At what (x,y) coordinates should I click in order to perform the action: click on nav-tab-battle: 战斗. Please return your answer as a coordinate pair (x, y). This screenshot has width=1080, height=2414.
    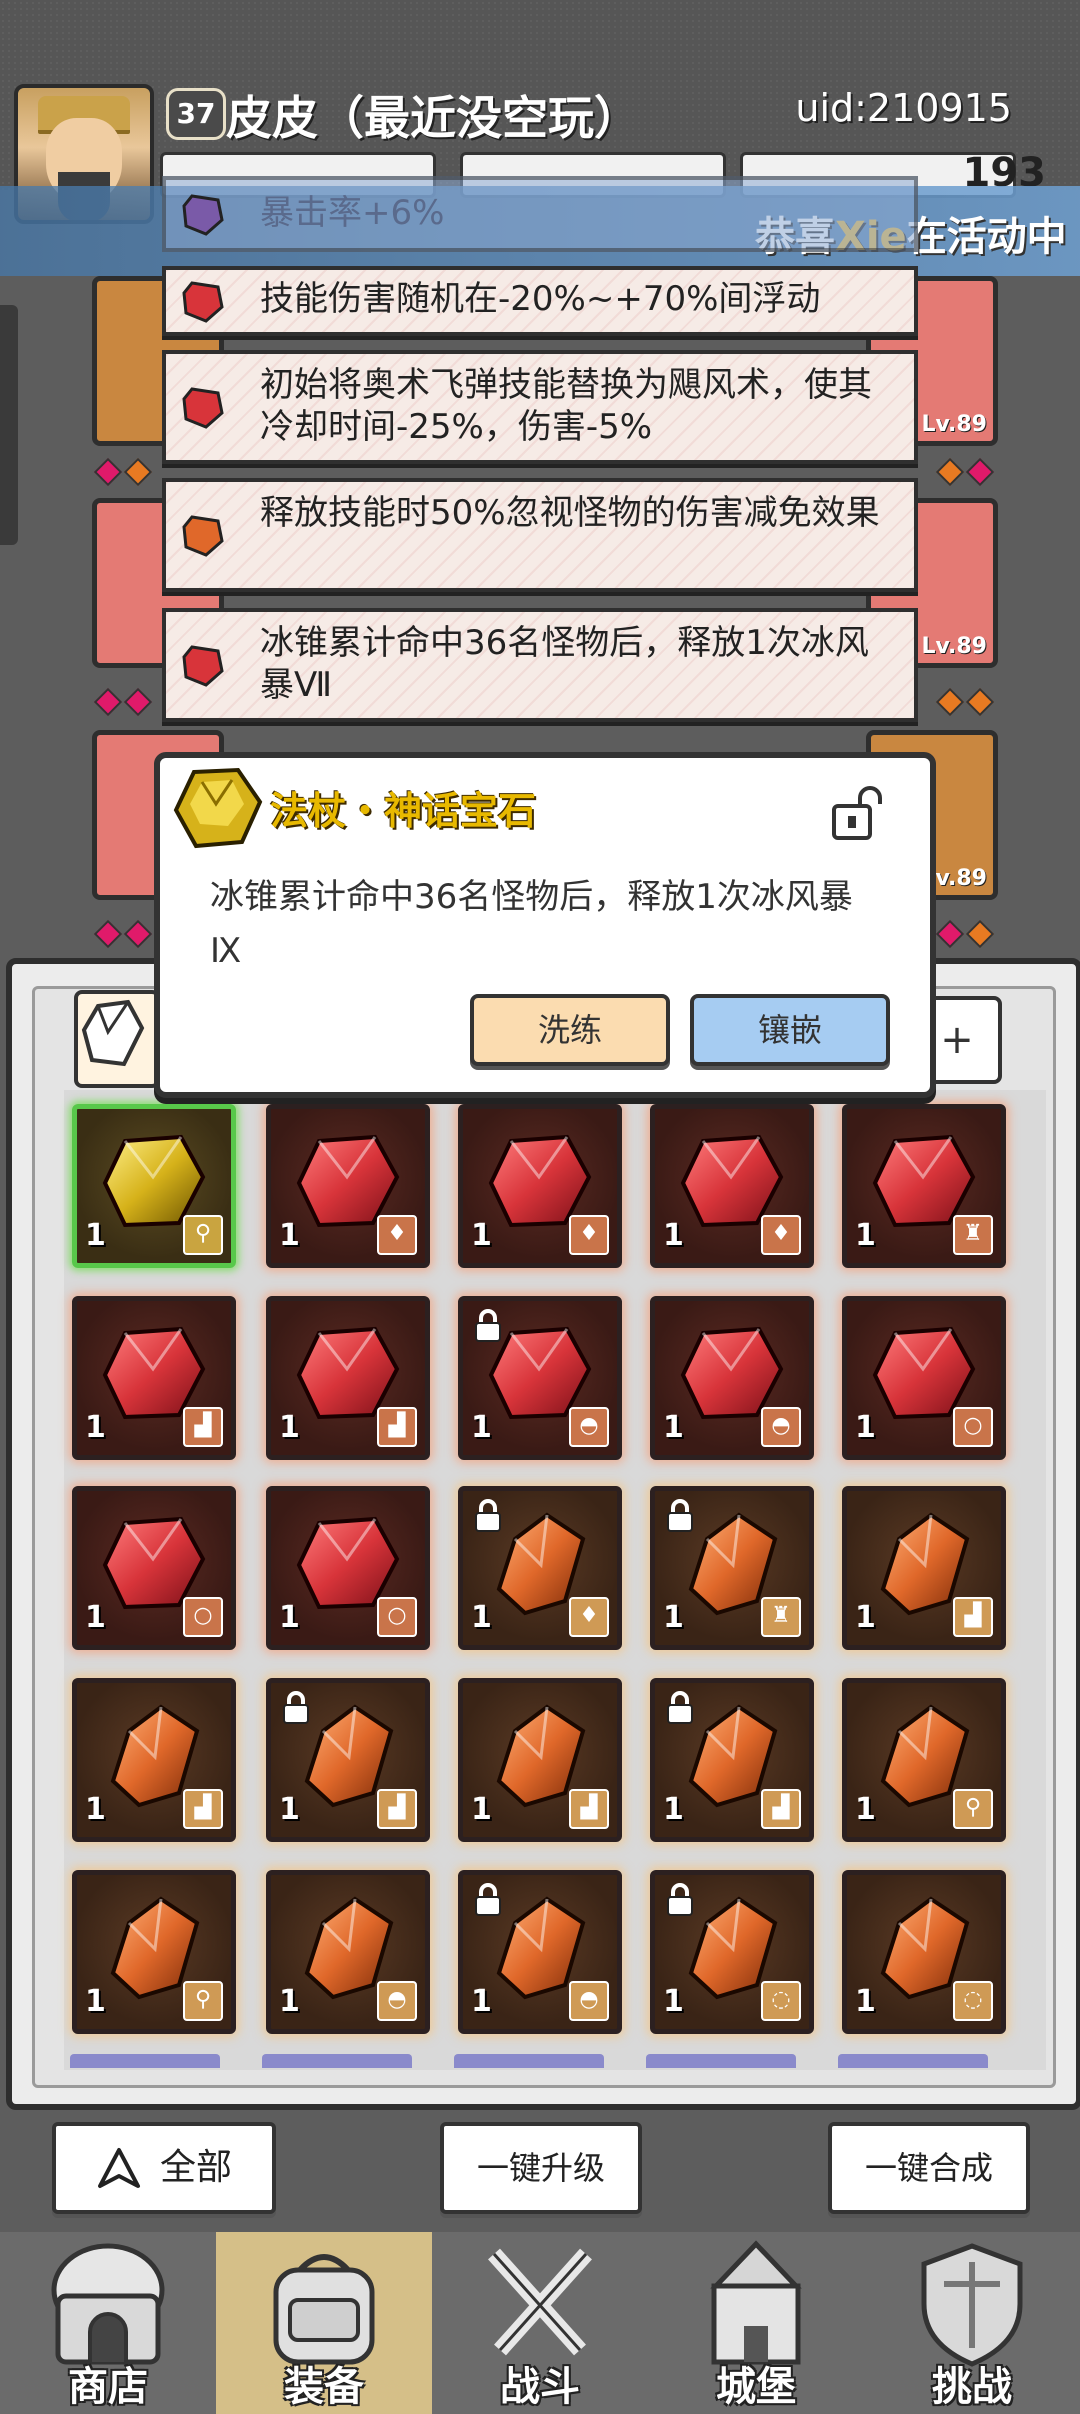
    Looking at the image, I should click on (540, 2323).